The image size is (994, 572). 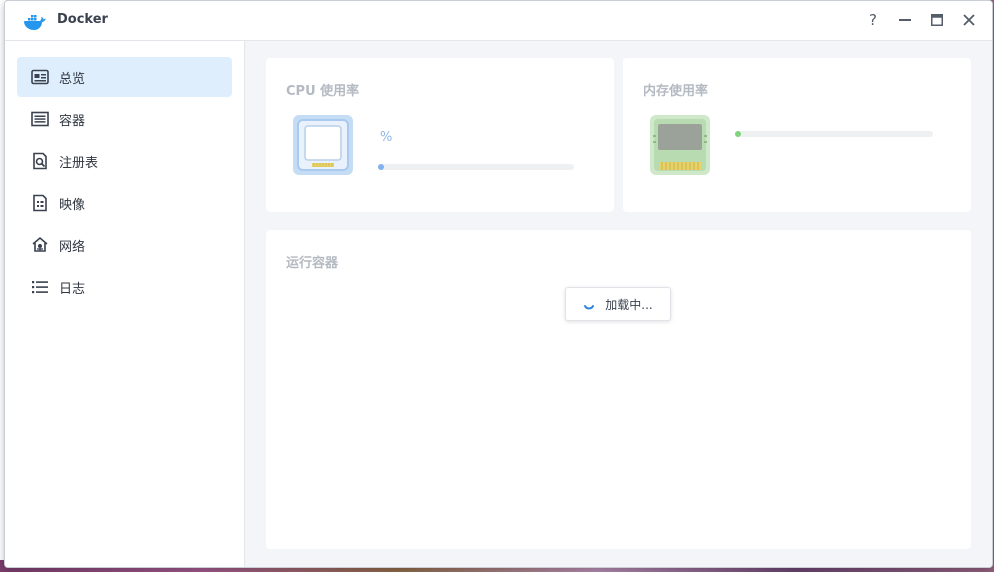 What do you see at coordinates (82, 19) in the screenshot?
I see `window-title: Docker` at bounding box center [82, 19].